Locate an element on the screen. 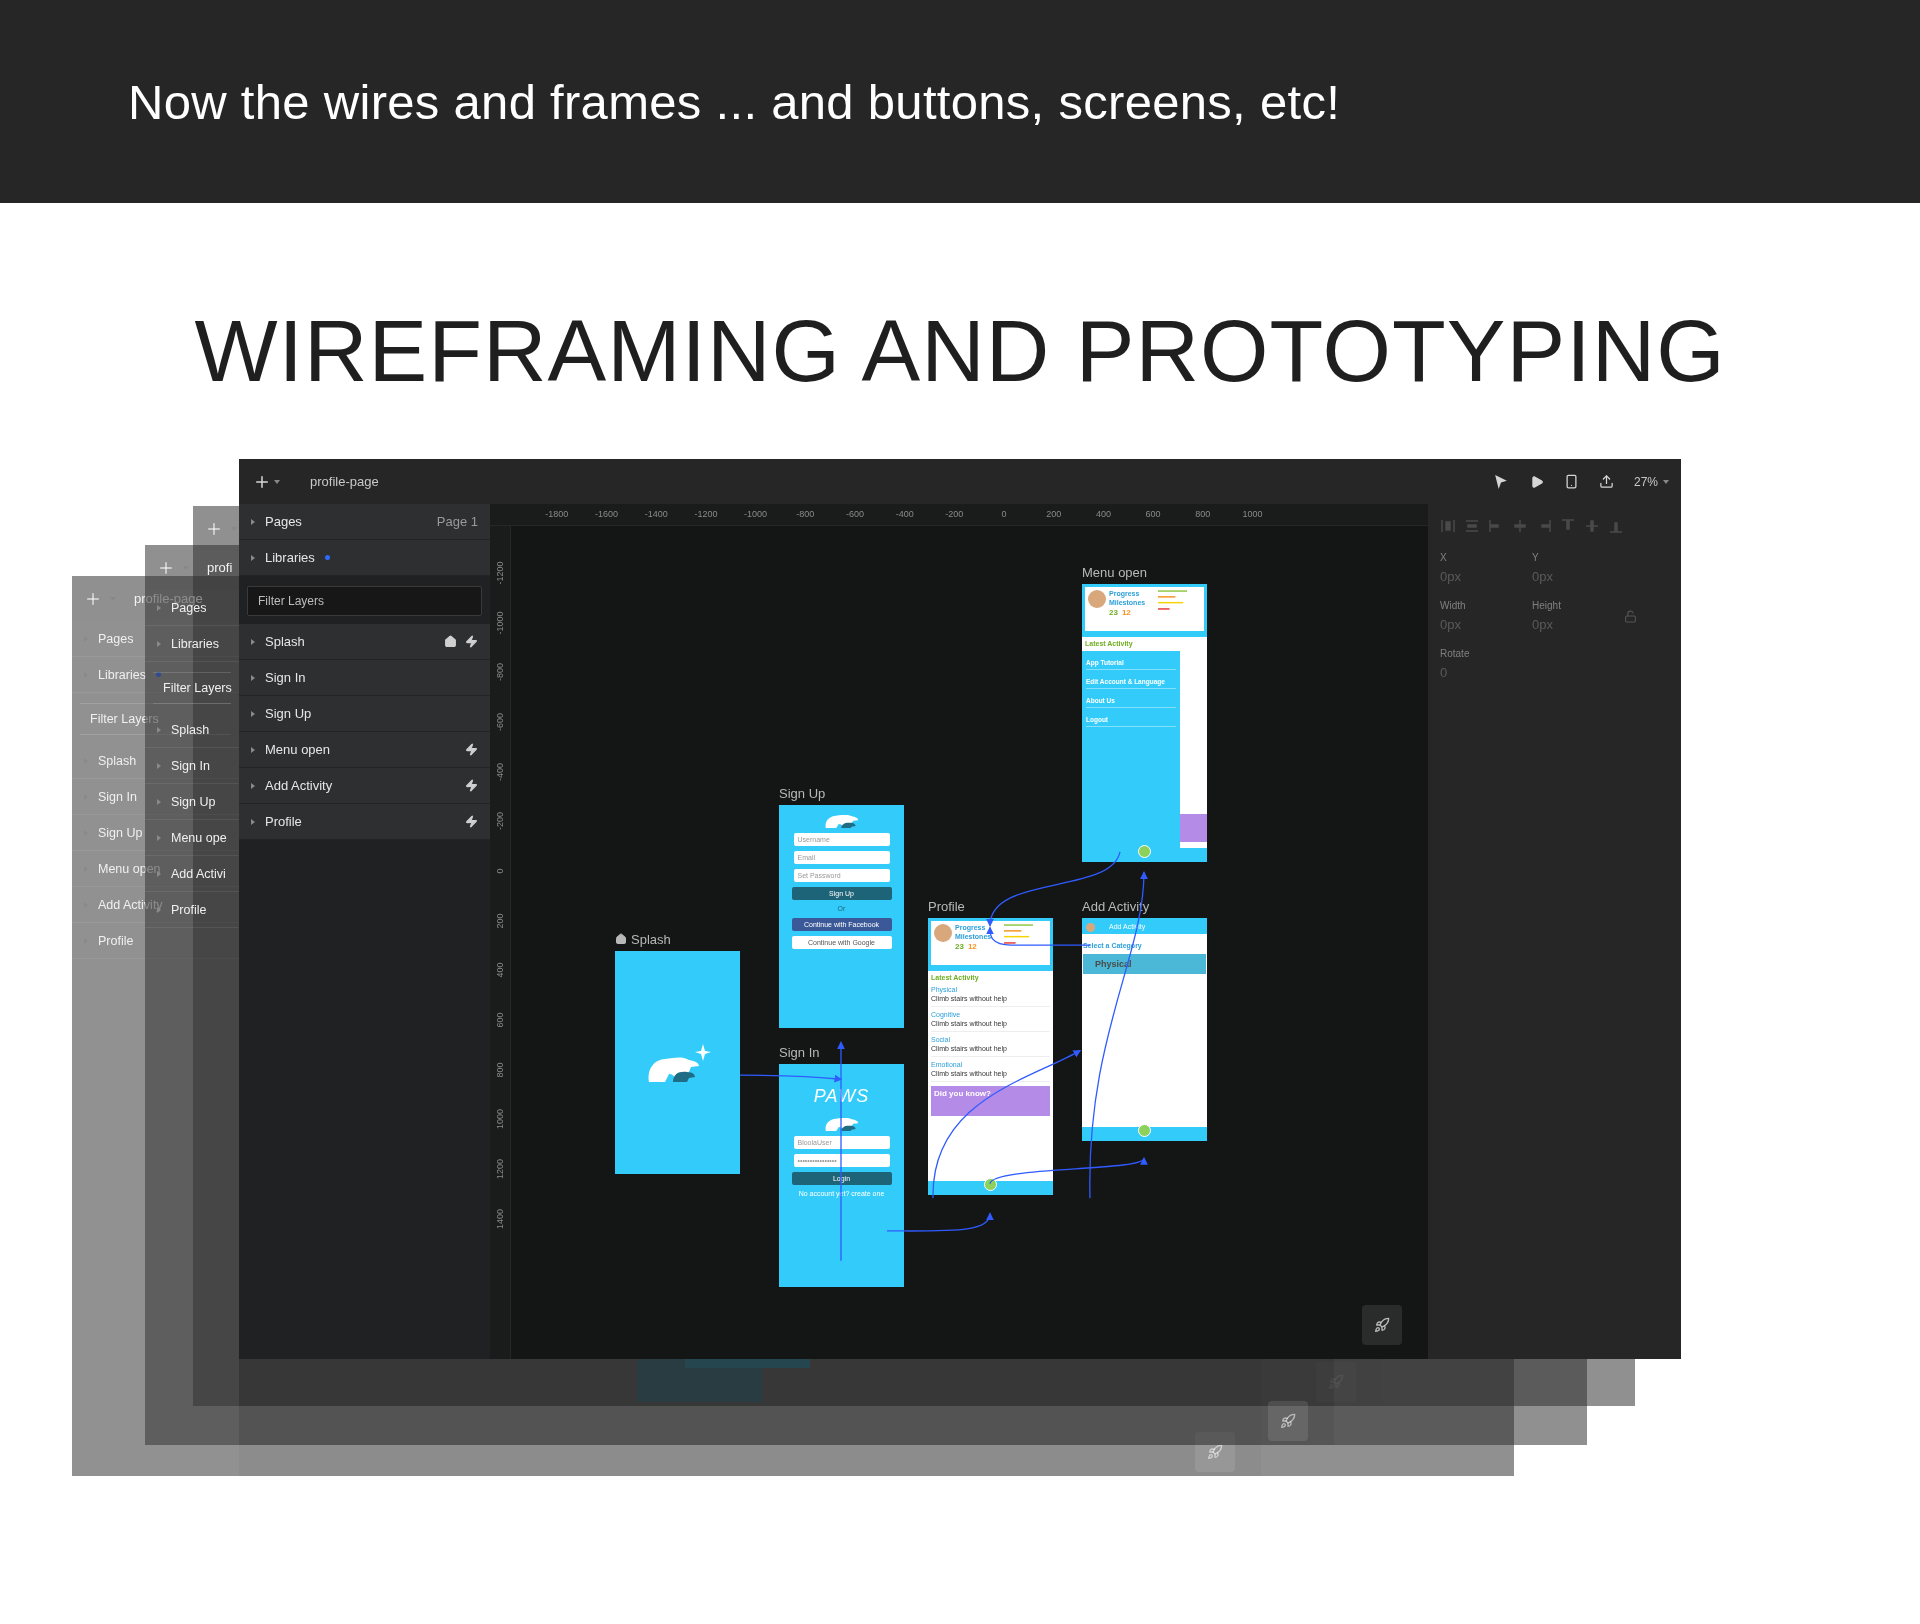  sidebar-item: Pages is located at coordinates (116, 638).